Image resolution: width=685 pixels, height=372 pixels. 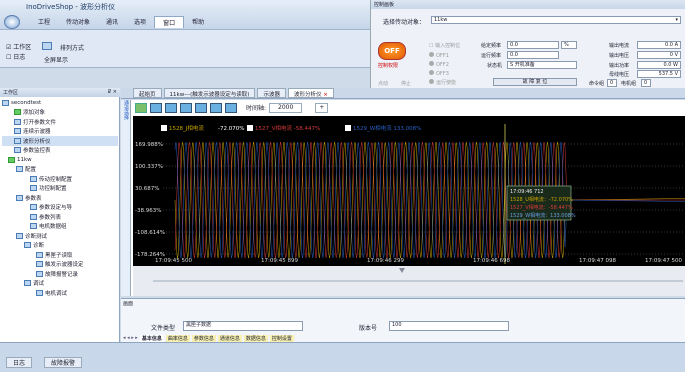 What do you see at coordinates (60, 122) in the screenshot?
I see `tree-item-open-params: 打开参数文件` at bounding box center [60, 122].